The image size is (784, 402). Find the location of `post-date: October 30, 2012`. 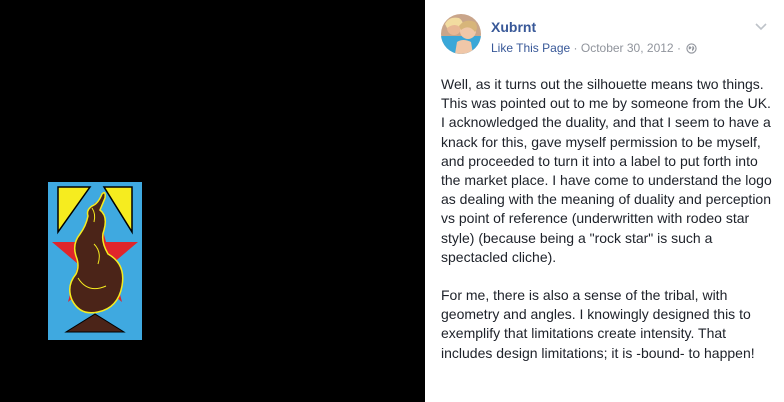

post-date: October 30, 2012 is located at coordinates (627, 48).